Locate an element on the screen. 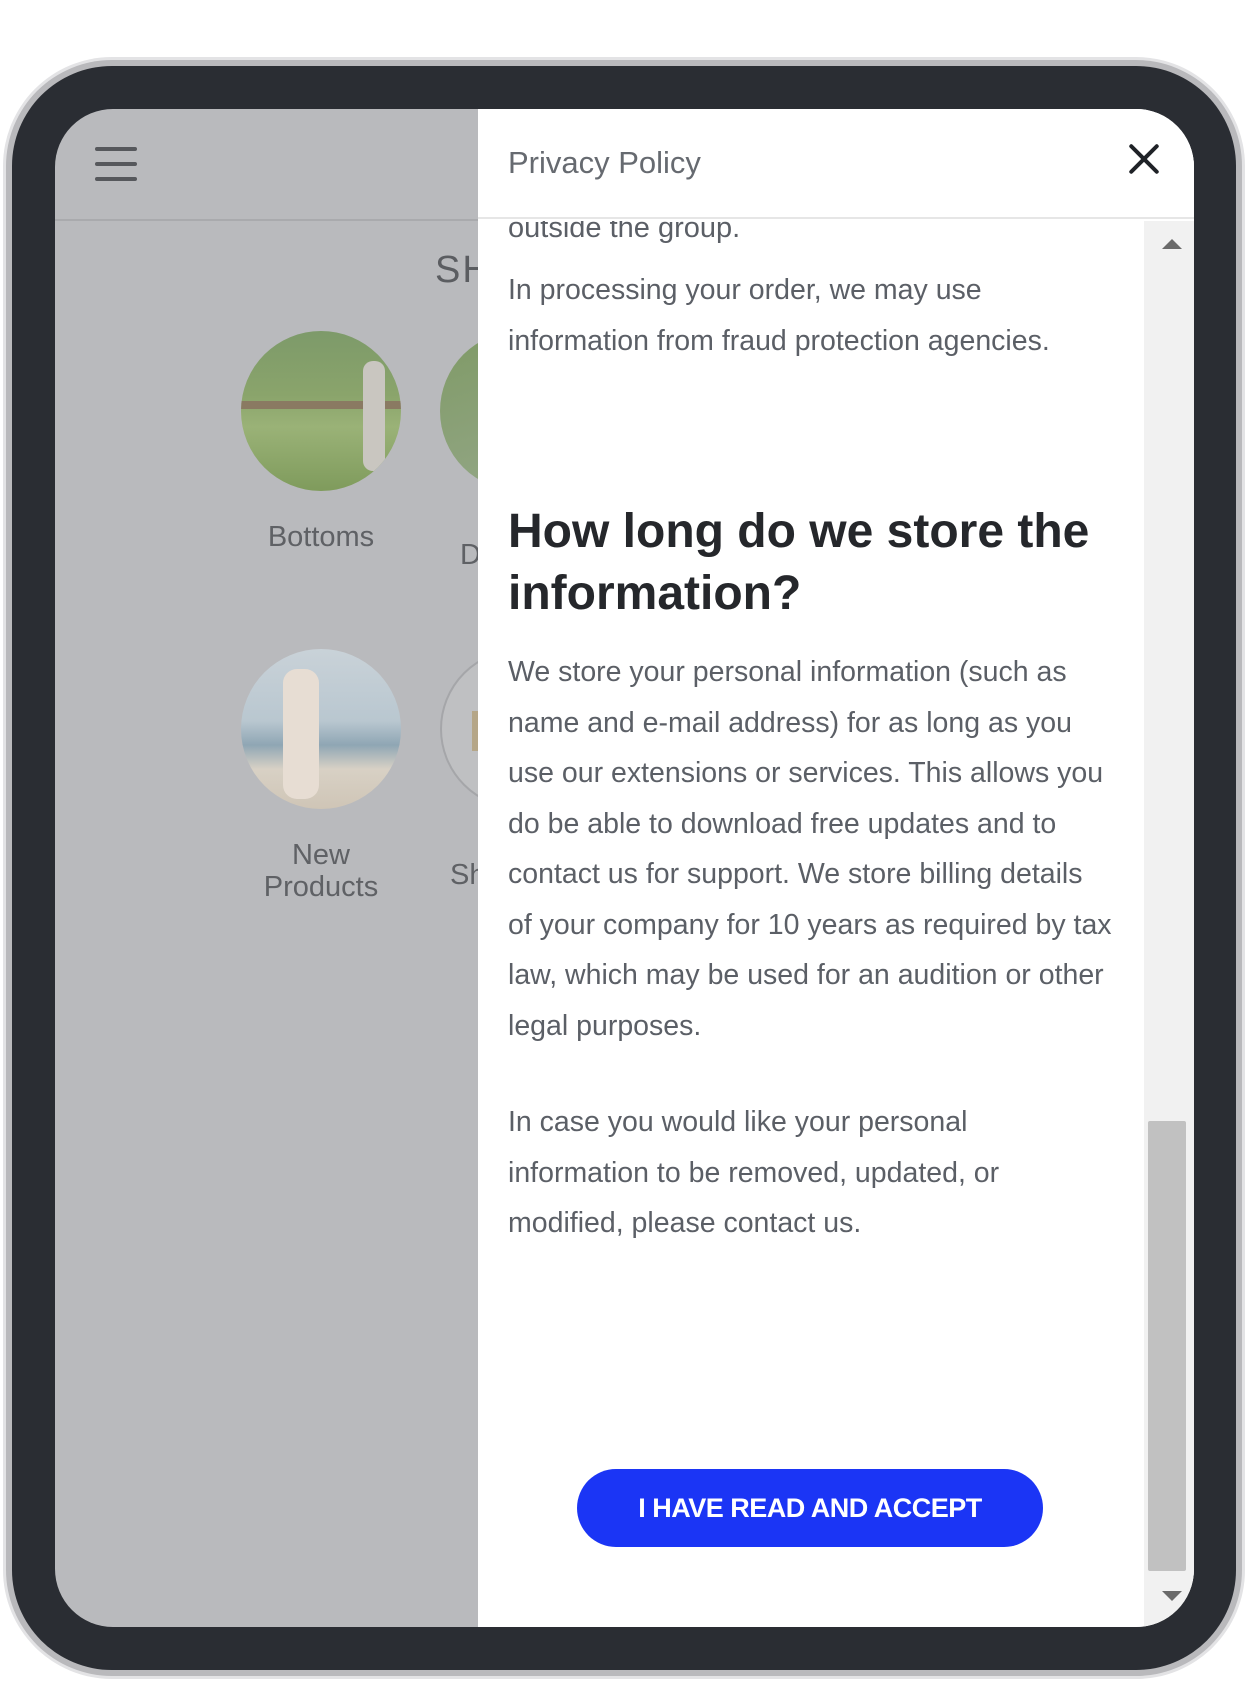  scroll-thumb is located at coordinates (1167, 1346).